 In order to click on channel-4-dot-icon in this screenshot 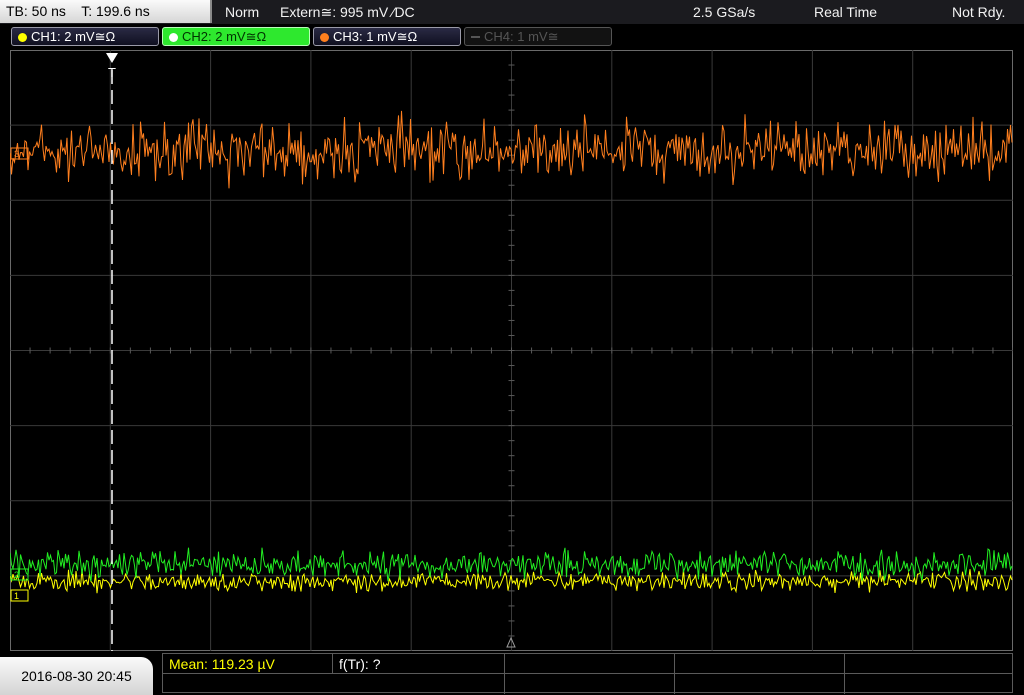, I will do `click(475, 37)`.